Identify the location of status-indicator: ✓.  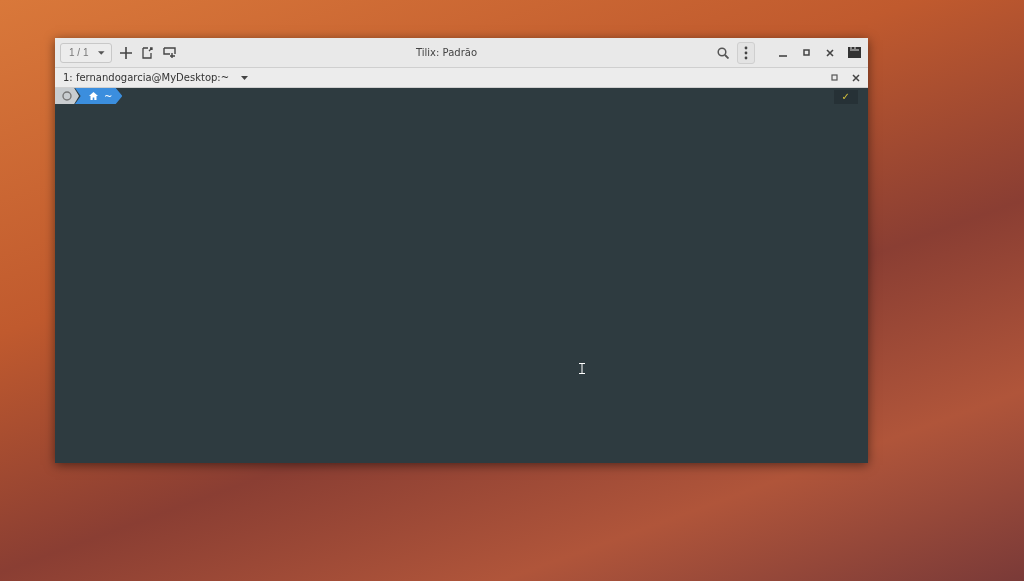
(845, 97).